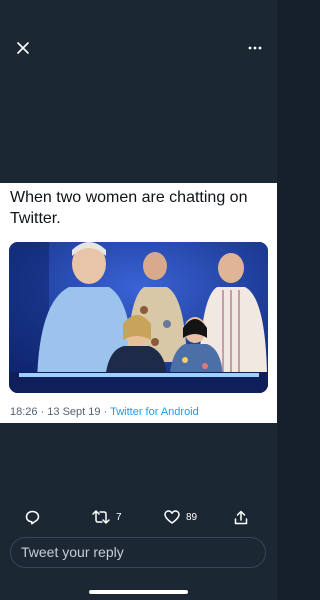  What do you see at coordinates (101, 517) in the screenshot?
I see `retweet-icon` at bounding box center [101, 517].